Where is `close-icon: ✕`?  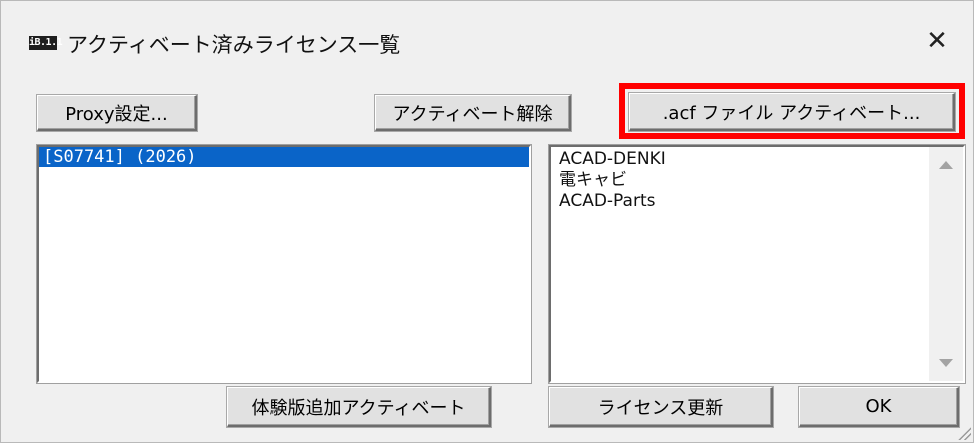 close-icon: ✕ is located at coordinates (937, 41).